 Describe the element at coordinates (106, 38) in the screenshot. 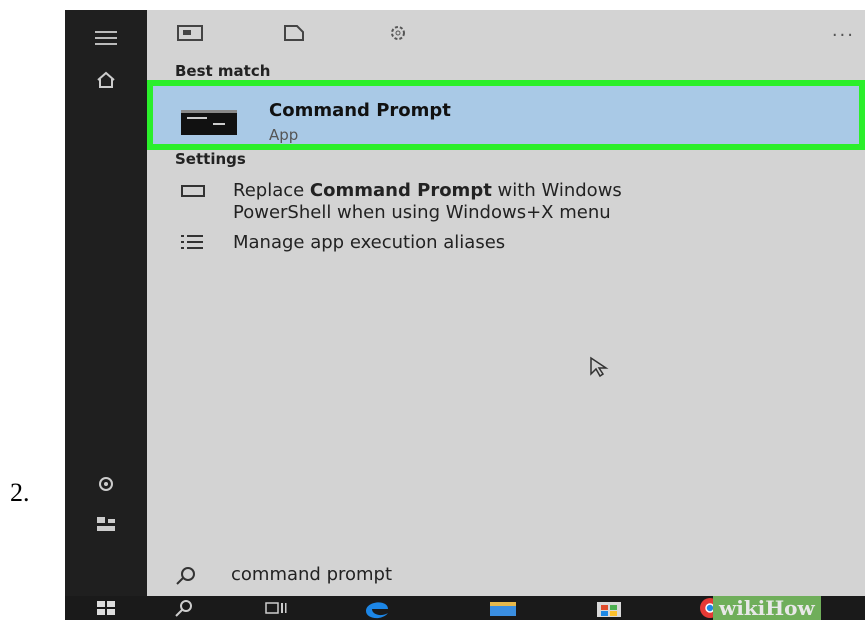

I see `hamburger-menu-icon` at that location.